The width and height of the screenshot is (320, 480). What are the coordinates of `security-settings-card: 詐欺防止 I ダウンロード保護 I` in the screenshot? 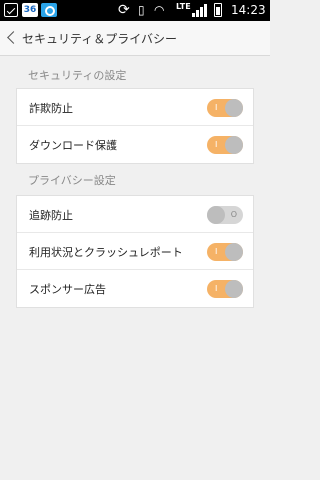 It's located at (135, 126).